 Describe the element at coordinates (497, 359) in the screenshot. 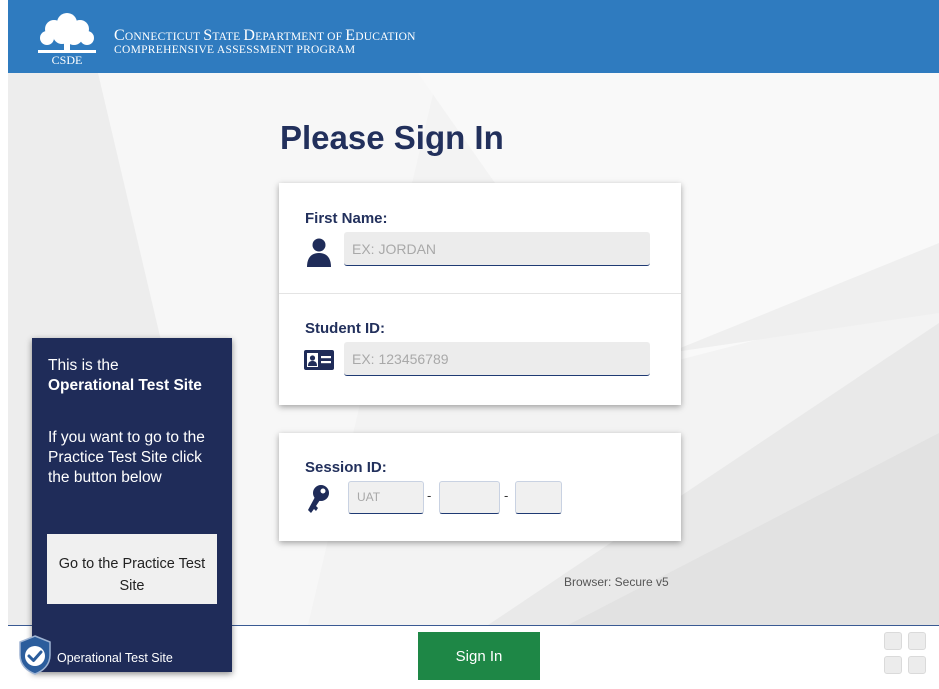

I see `student-id-input` at that location.